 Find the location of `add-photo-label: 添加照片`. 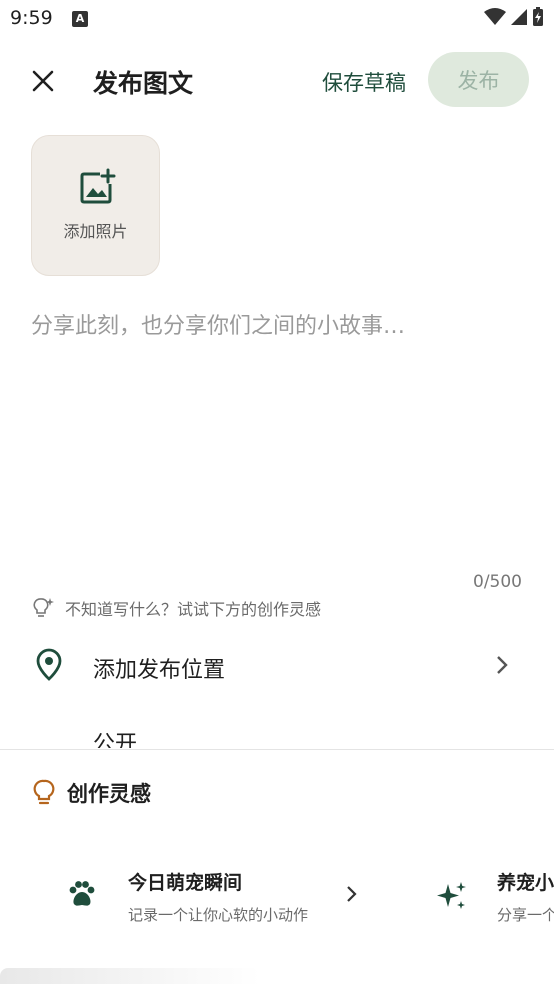

add-photo-label: 添加照片 is located at coordinates (95, 231).